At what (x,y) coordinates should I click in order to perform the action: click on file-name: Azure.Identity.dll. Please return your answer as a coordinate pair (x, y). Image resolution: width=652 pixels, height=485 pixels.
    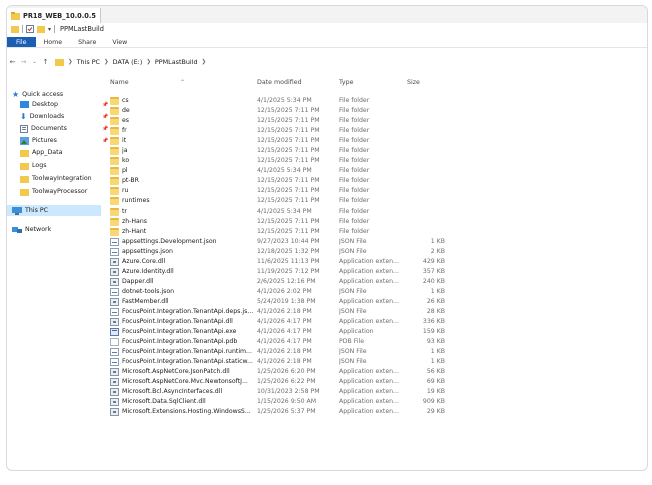
    Looking at the image, I should click on (148, 271).